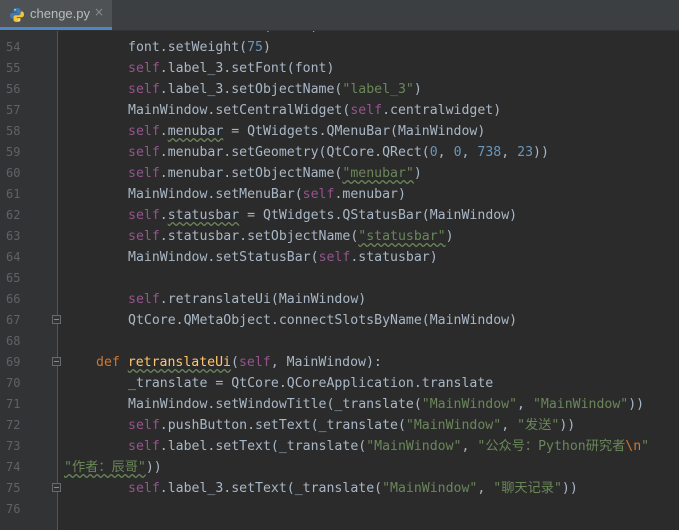 The width and height of the screenshot is (679, 530). What do you see at coordinates (339, 47) in the screenshot?
I see `code-line: 54 font.setWeight(75)` at bounding box center [339, 47].